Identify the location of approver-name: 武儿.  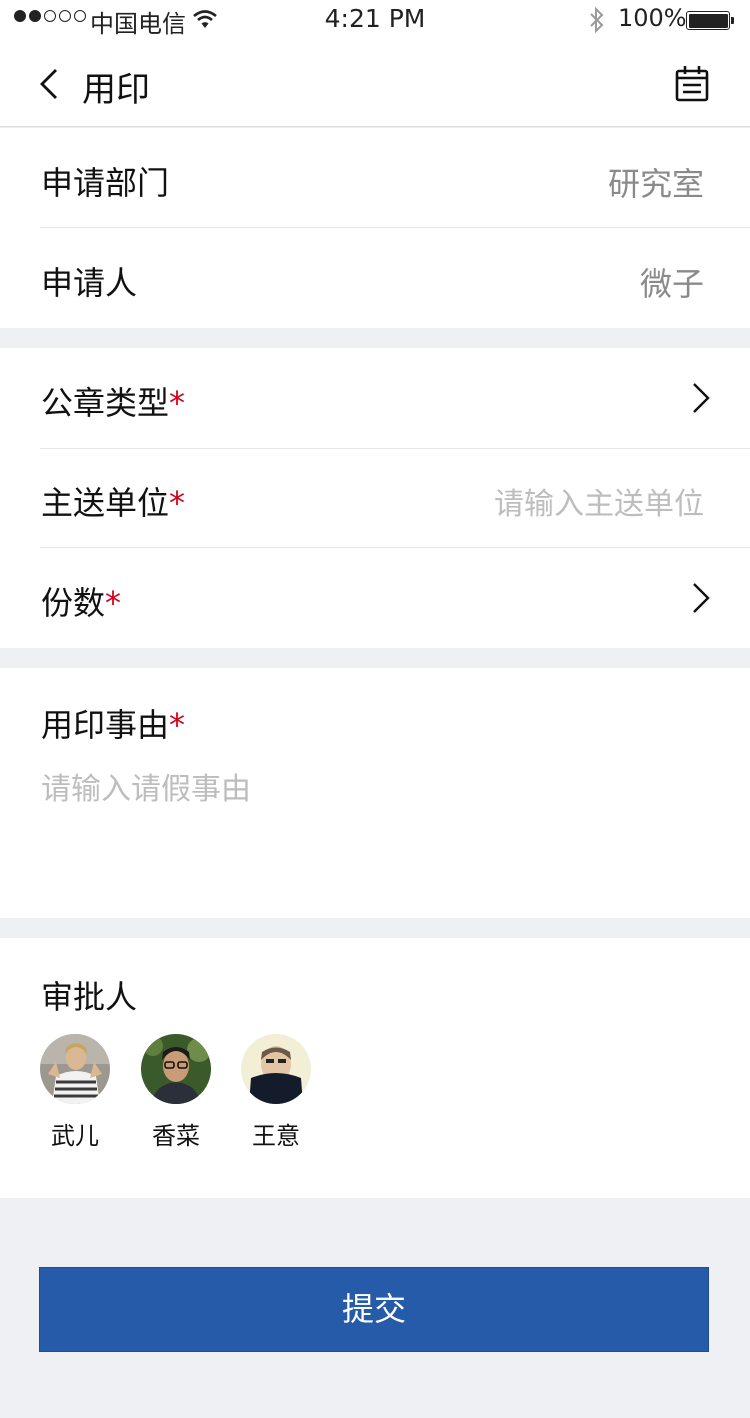
(75, 1136).